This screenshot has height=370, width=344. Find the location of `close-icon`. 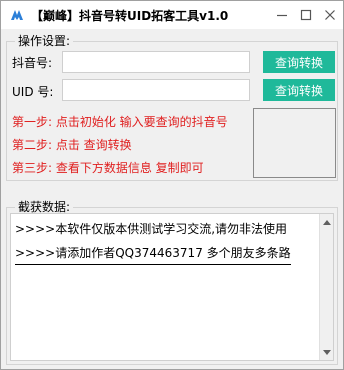

close-icon is located at coordinates (330, 15).